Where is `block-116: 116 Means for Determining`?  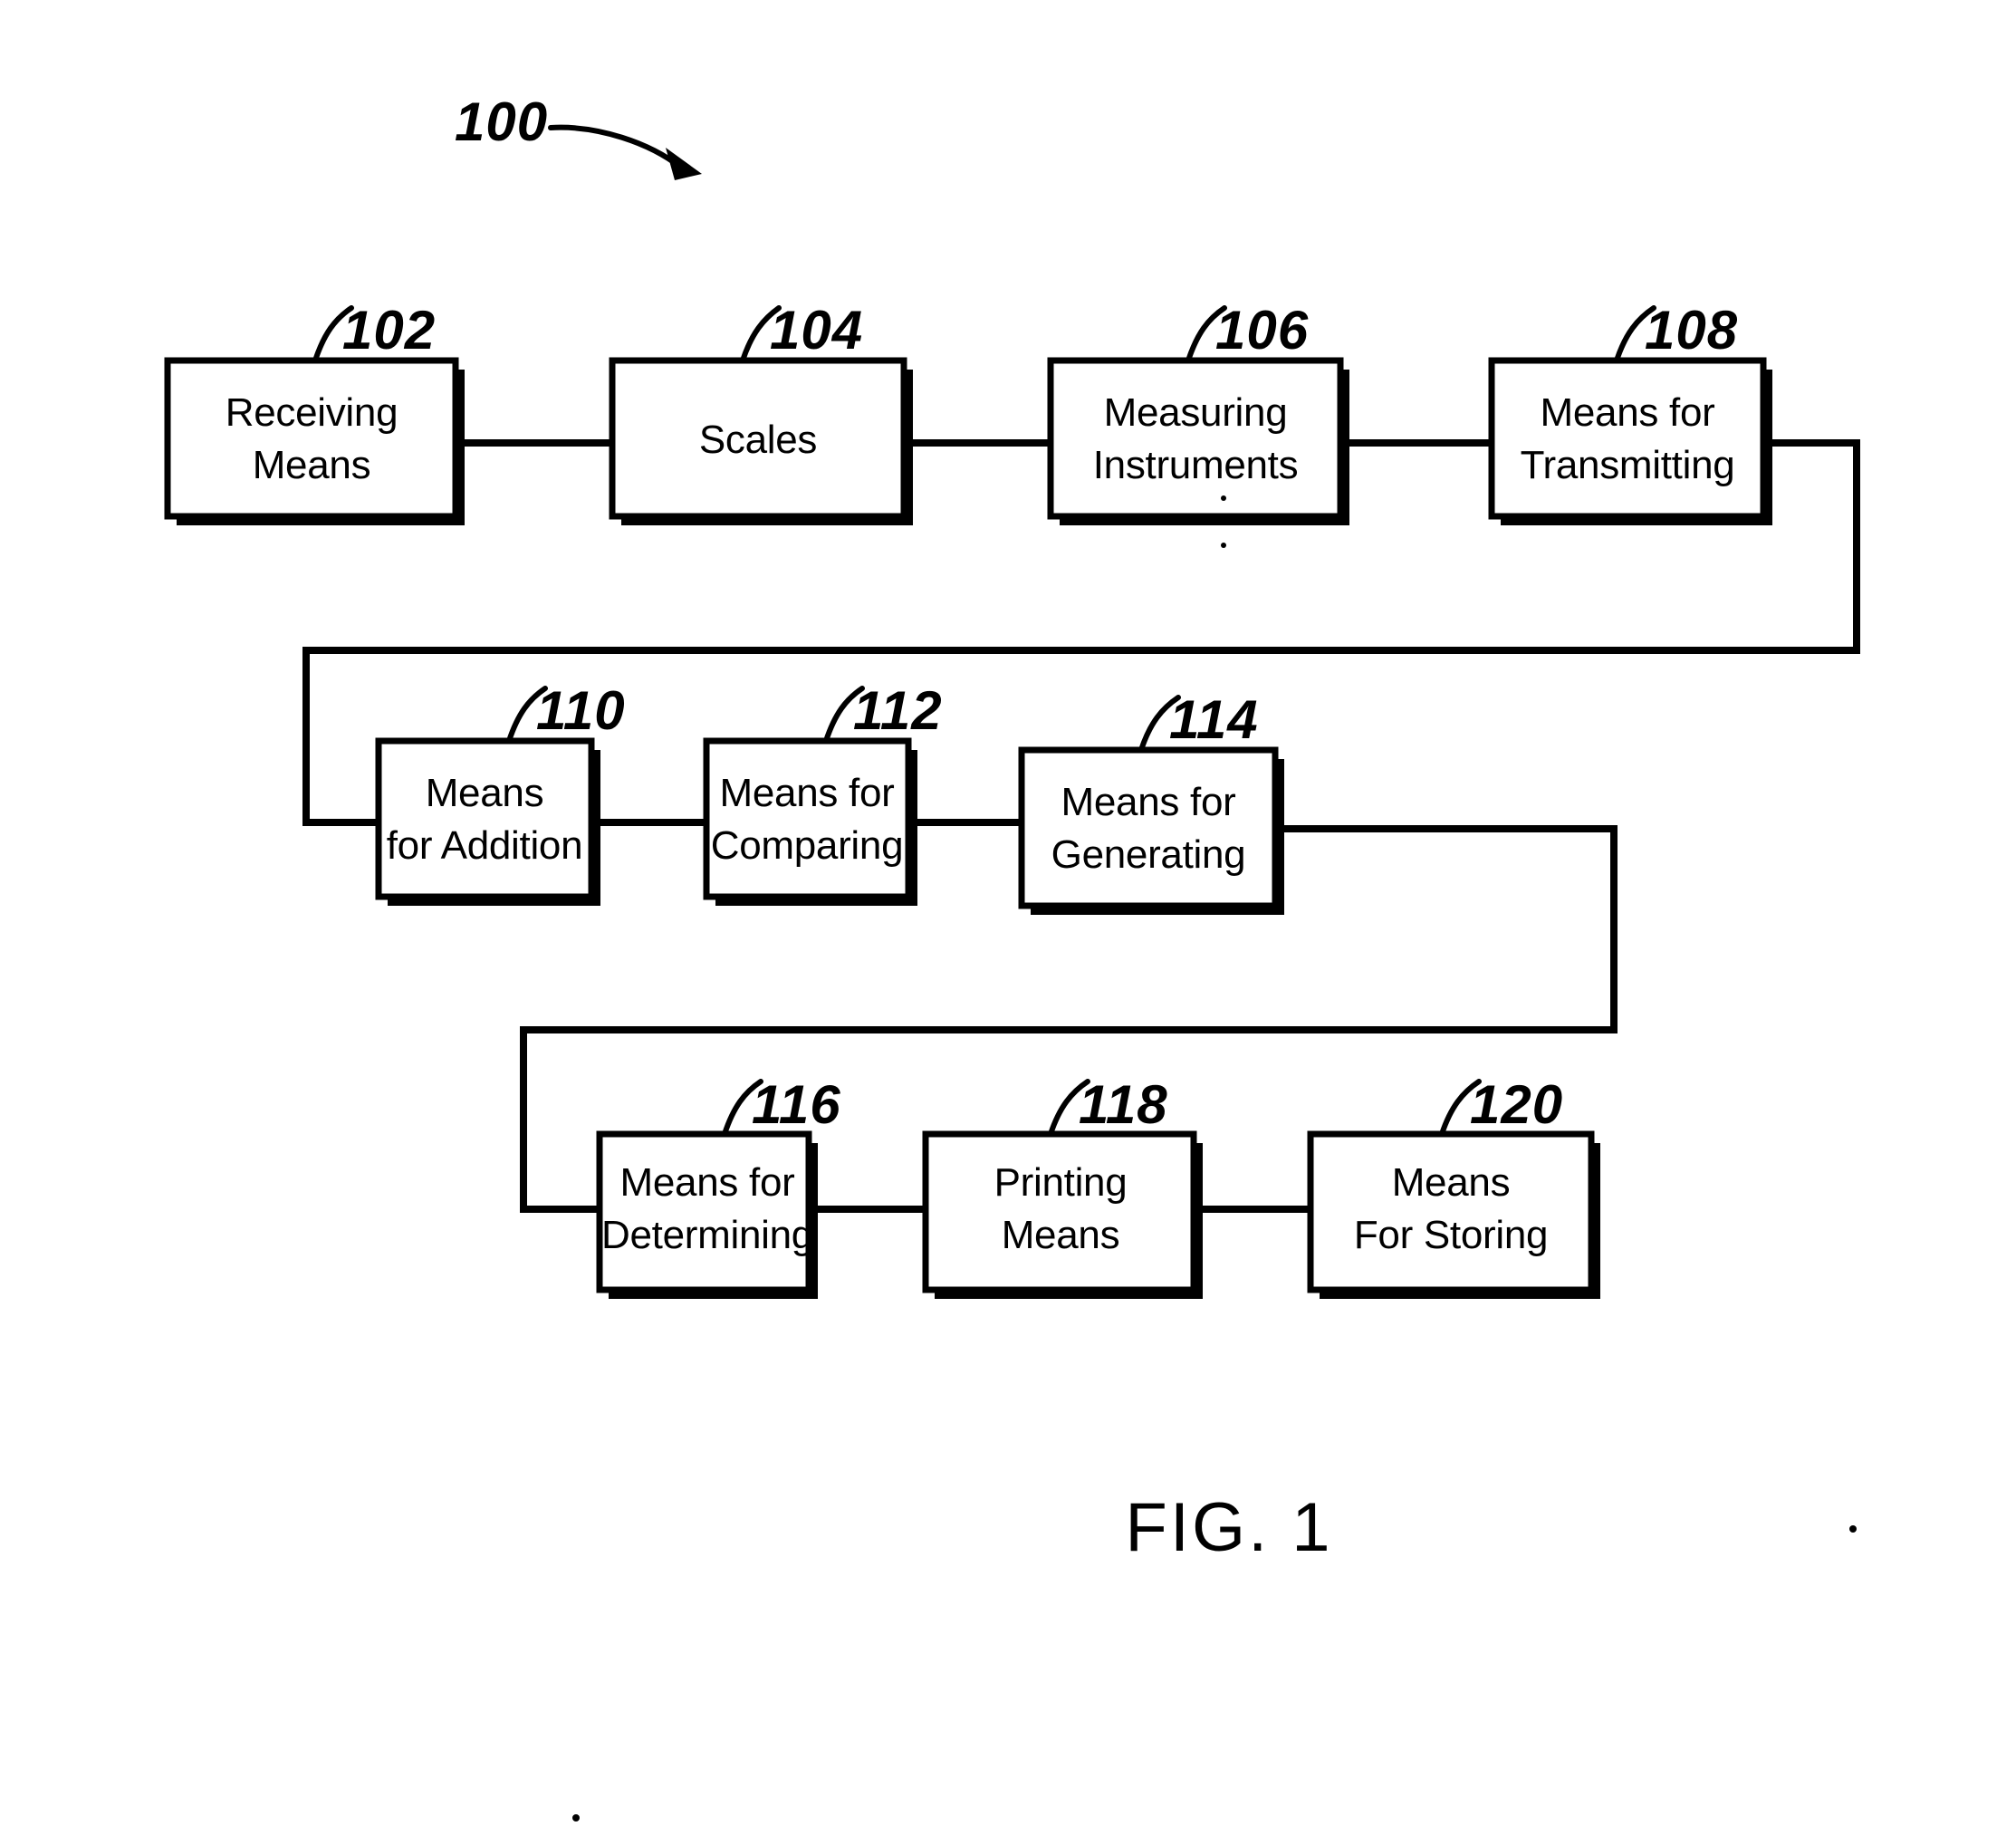 block-116: 116 Means for Determining is located at coordinates (718, 1186).